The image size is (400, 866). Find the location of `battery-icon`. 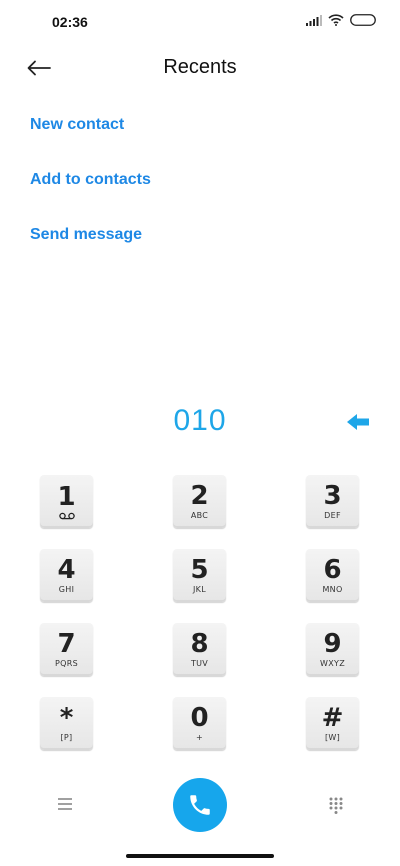

battery-icon is located at coordinates (363, 20).